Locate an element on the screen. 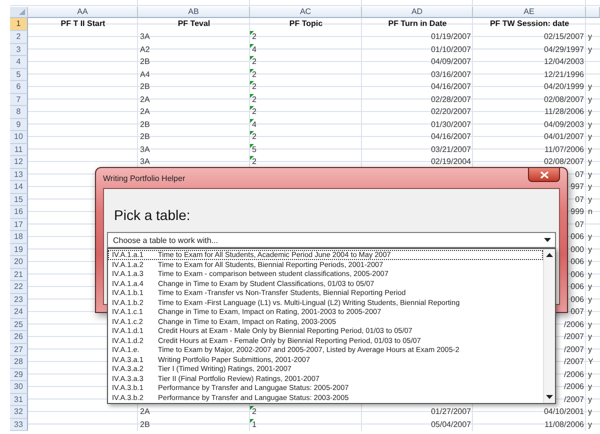 This screenshot has width=600, height=434. row-number: 5 is located at coordinates (19, 74).